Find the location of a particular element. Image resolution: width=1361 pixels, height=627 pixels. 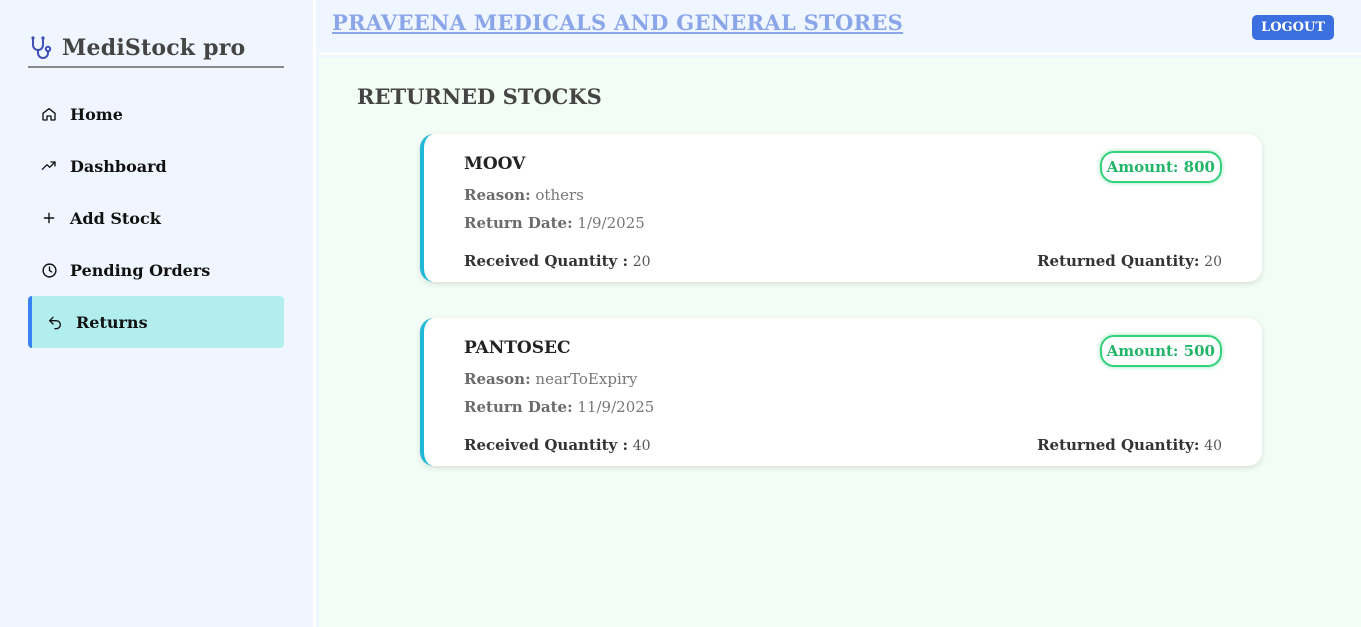

sidebar-item-label: Returns is located at coordinates (112, 322).